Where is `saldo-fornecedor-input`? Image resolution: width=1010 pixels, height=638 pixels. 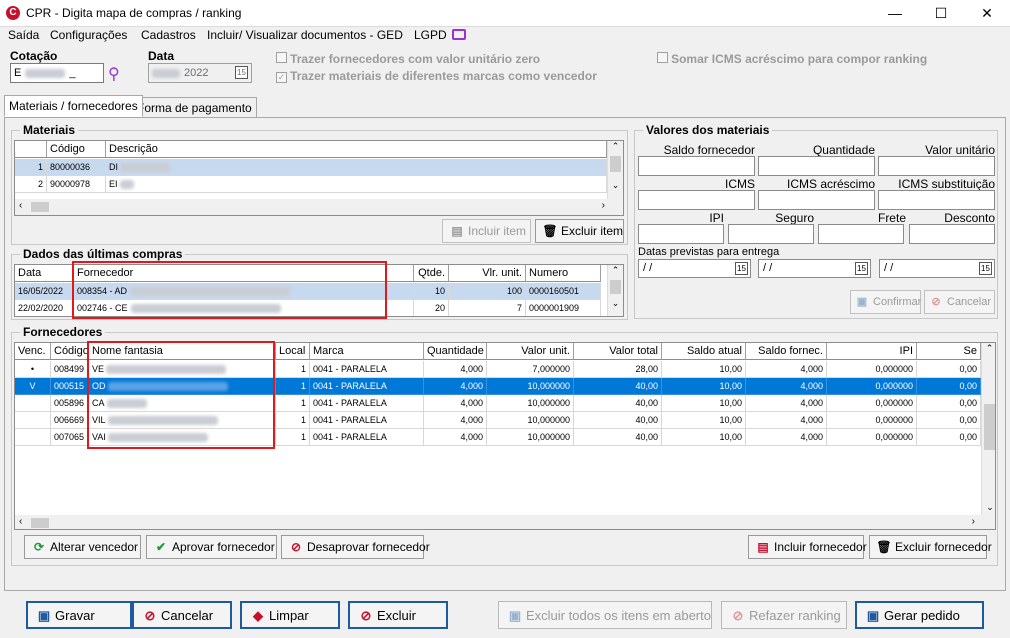
saldo-fornecedor-input is located at coordinates (696, 166).